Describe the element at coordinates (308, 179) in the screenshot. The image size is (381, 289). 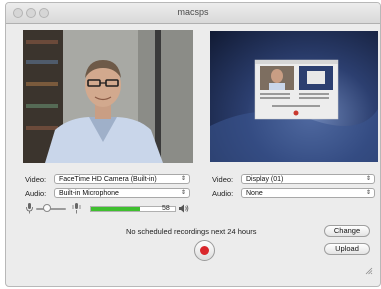
I see `display-source-select: Display (01) ⇕` at that location.